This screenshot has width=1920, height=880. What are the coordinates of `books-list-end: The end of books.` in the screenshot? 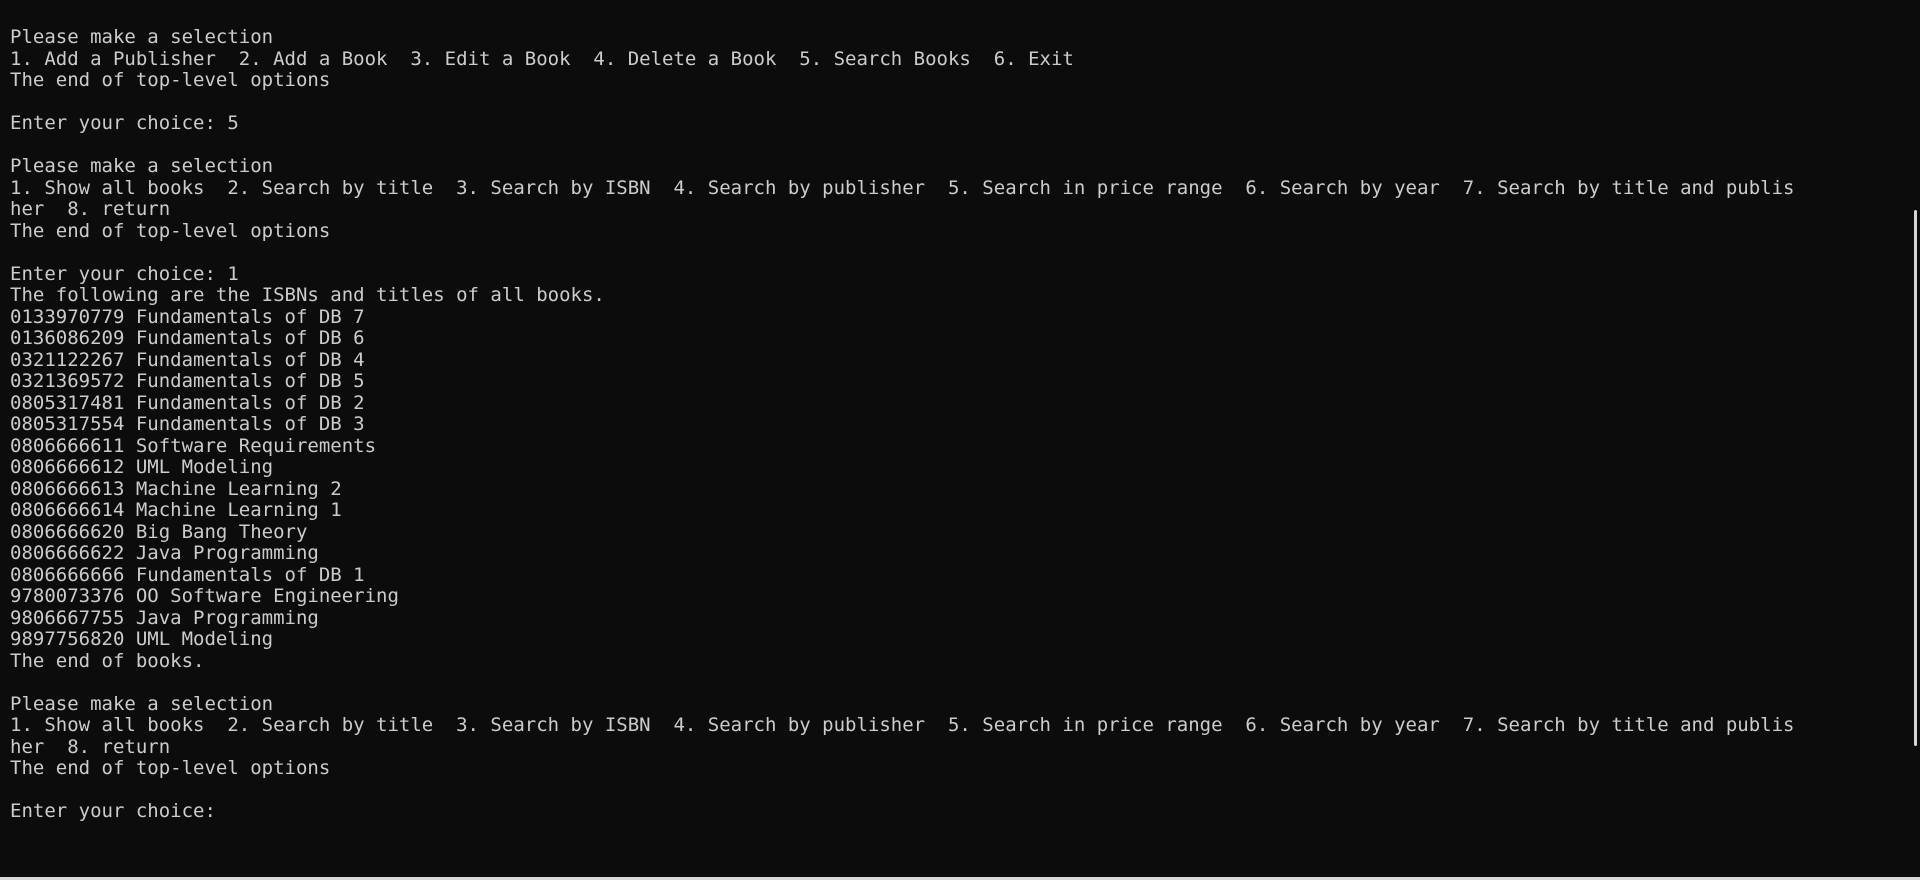 It's located at (107, 661).